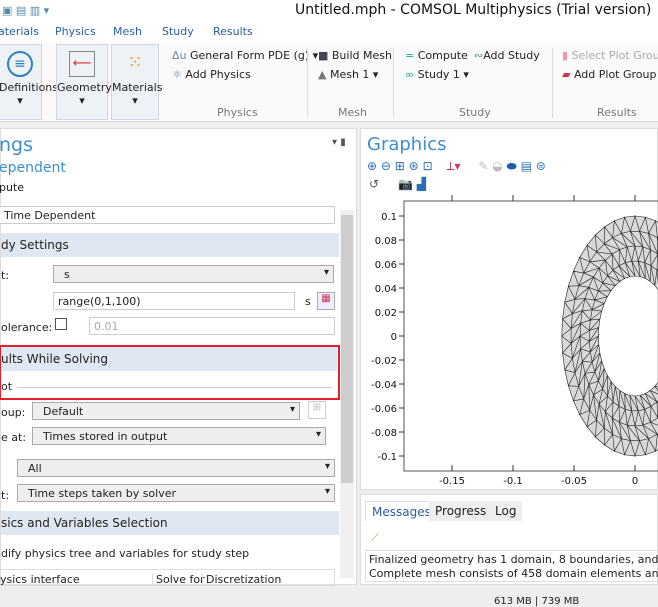 Image resolution: width=658 pixels, height=607 pixels. Describe the element at coordinates (179, 436) in the screenshot. I see `update-at-select: Times stored in output` at that location.